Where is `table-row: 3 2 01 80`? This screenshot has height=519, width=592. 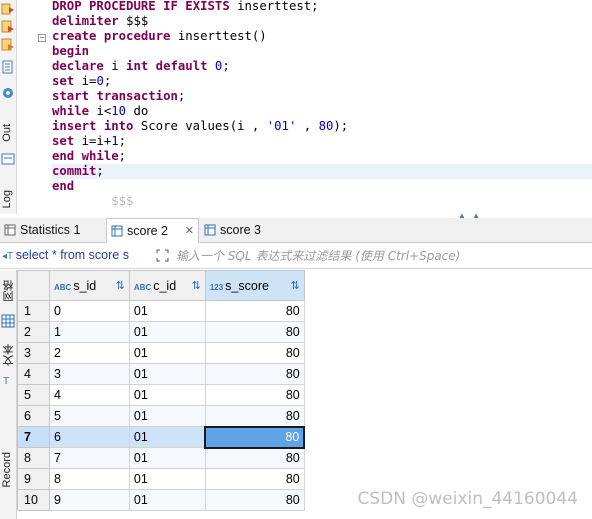
table-row: 3 2 01 80 is located at coordinates (304, 353).